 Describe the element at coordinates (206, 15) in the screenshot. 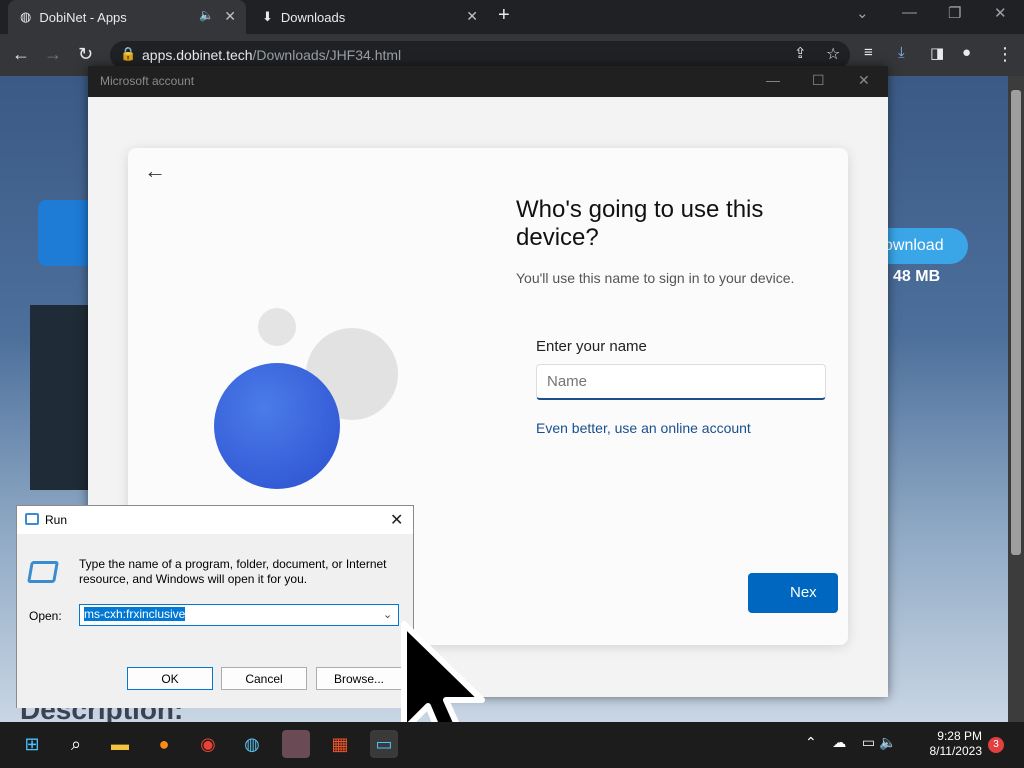

I see `speaker-icon: 🔈` at that location.